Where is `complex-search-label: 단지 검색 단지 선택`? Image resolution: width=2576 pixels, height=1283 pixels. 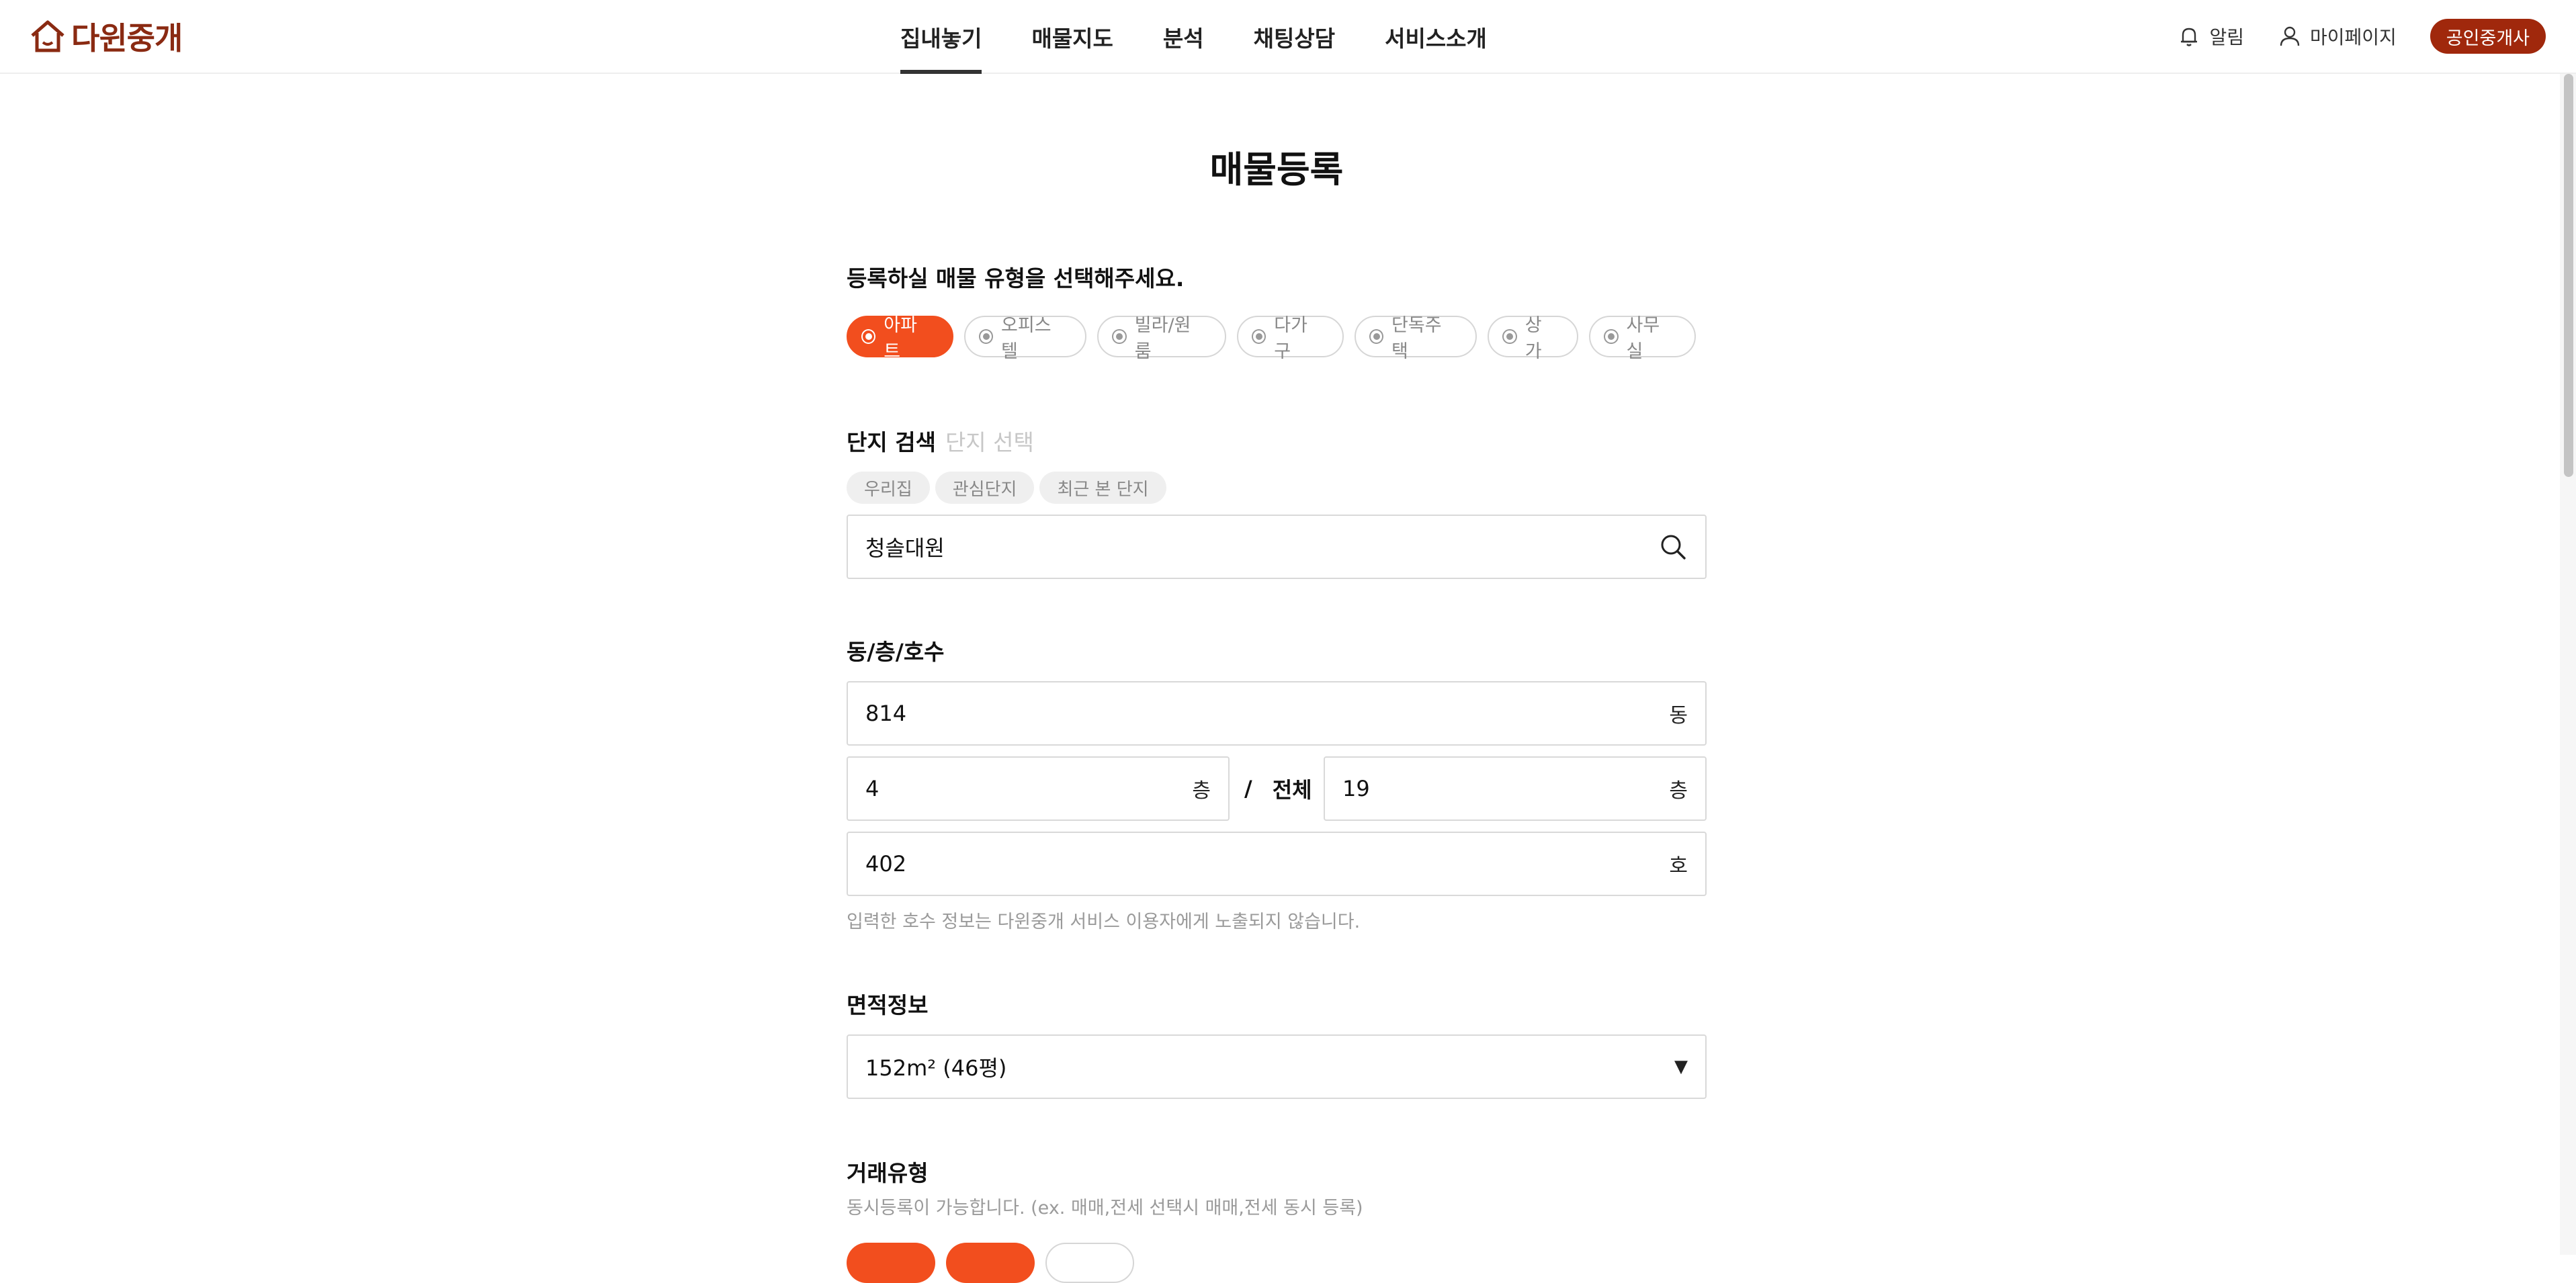 complex-search-label: 단지 검색 단지 선택 is located at coordinates (940, 441).